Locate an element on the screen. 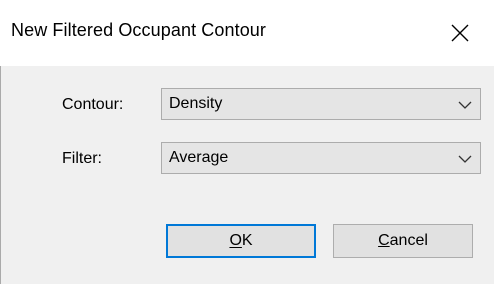 The width and height of the screenshot is (494, 284). cancel-button: Cancel is located at coordinates (403, 241).